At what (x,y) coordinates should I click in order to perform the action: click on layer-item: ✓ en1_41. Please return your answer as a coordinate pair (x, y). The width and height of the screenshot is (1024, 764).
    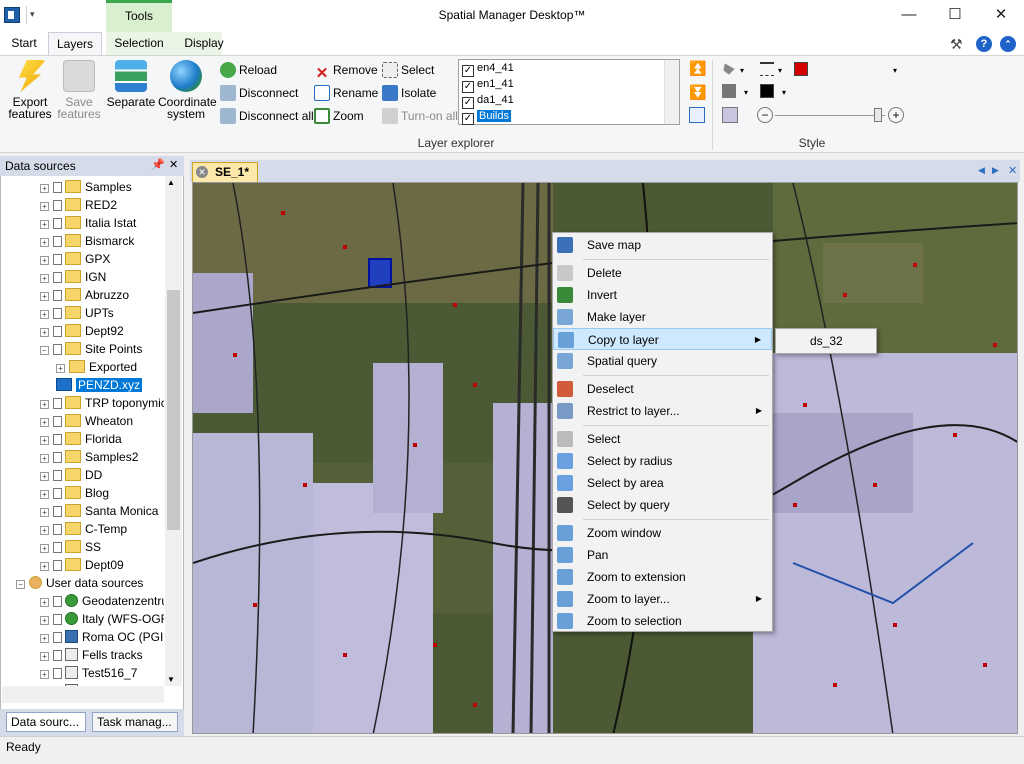
    Looking at the image, I should click on (488, 84).